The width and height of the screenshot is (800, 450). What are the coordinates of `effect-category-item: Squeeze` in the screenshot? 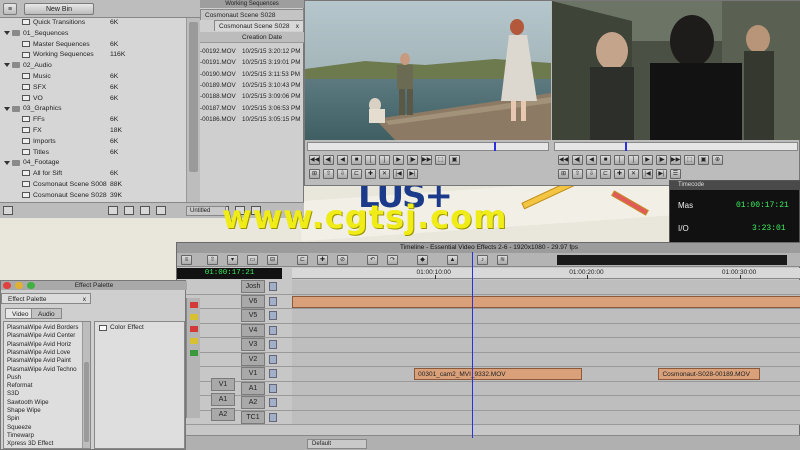 It's located at (19, 428).